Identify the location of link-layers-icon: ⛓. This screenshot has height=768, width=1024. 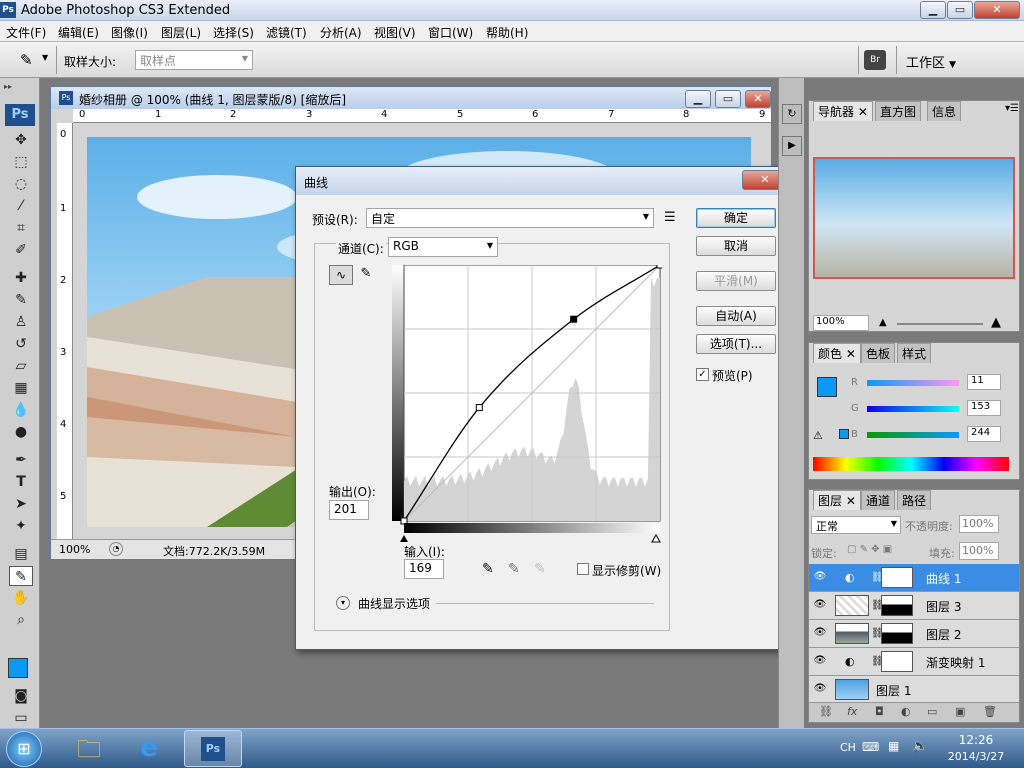
(826, 711).